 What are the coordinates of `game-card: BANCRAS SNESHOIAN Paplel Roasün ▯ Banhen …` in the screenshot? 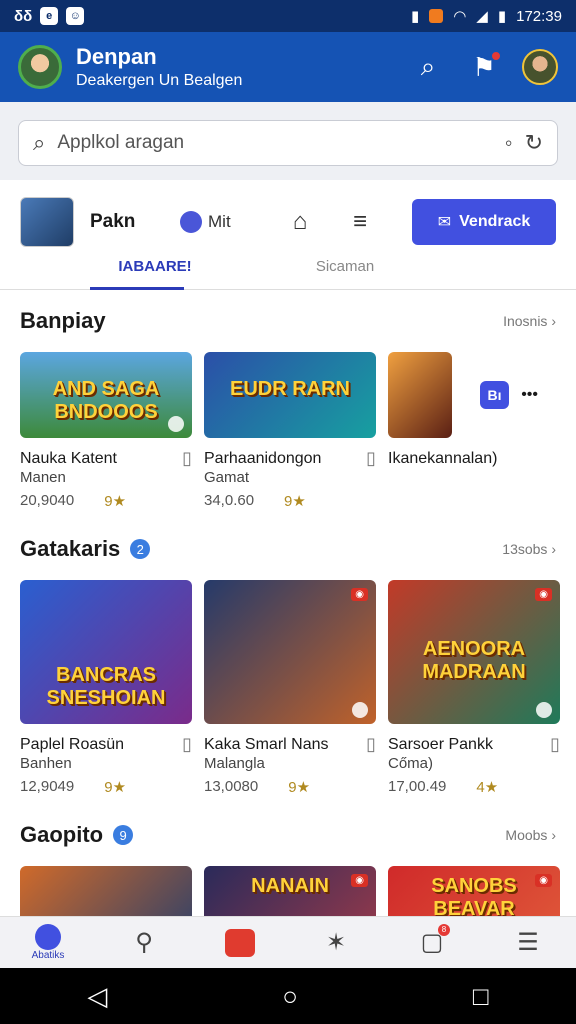 It's located at (106, 688).